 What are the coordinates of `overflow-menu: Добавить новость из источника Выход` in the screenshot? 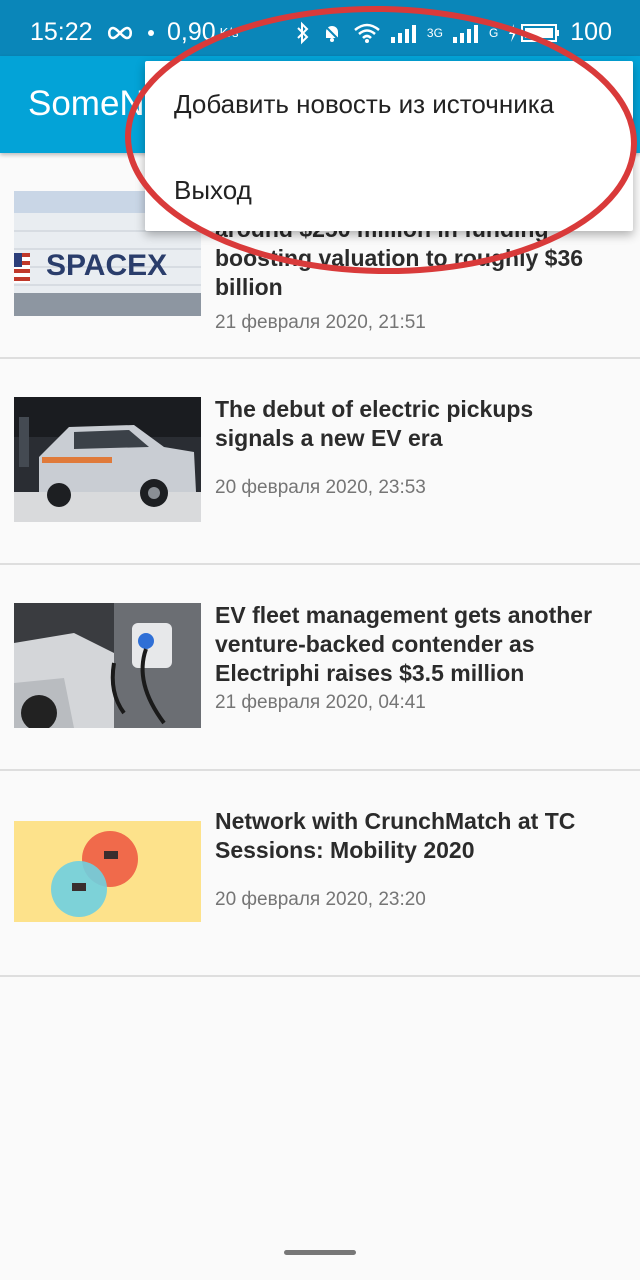 It's located at (389, 146).